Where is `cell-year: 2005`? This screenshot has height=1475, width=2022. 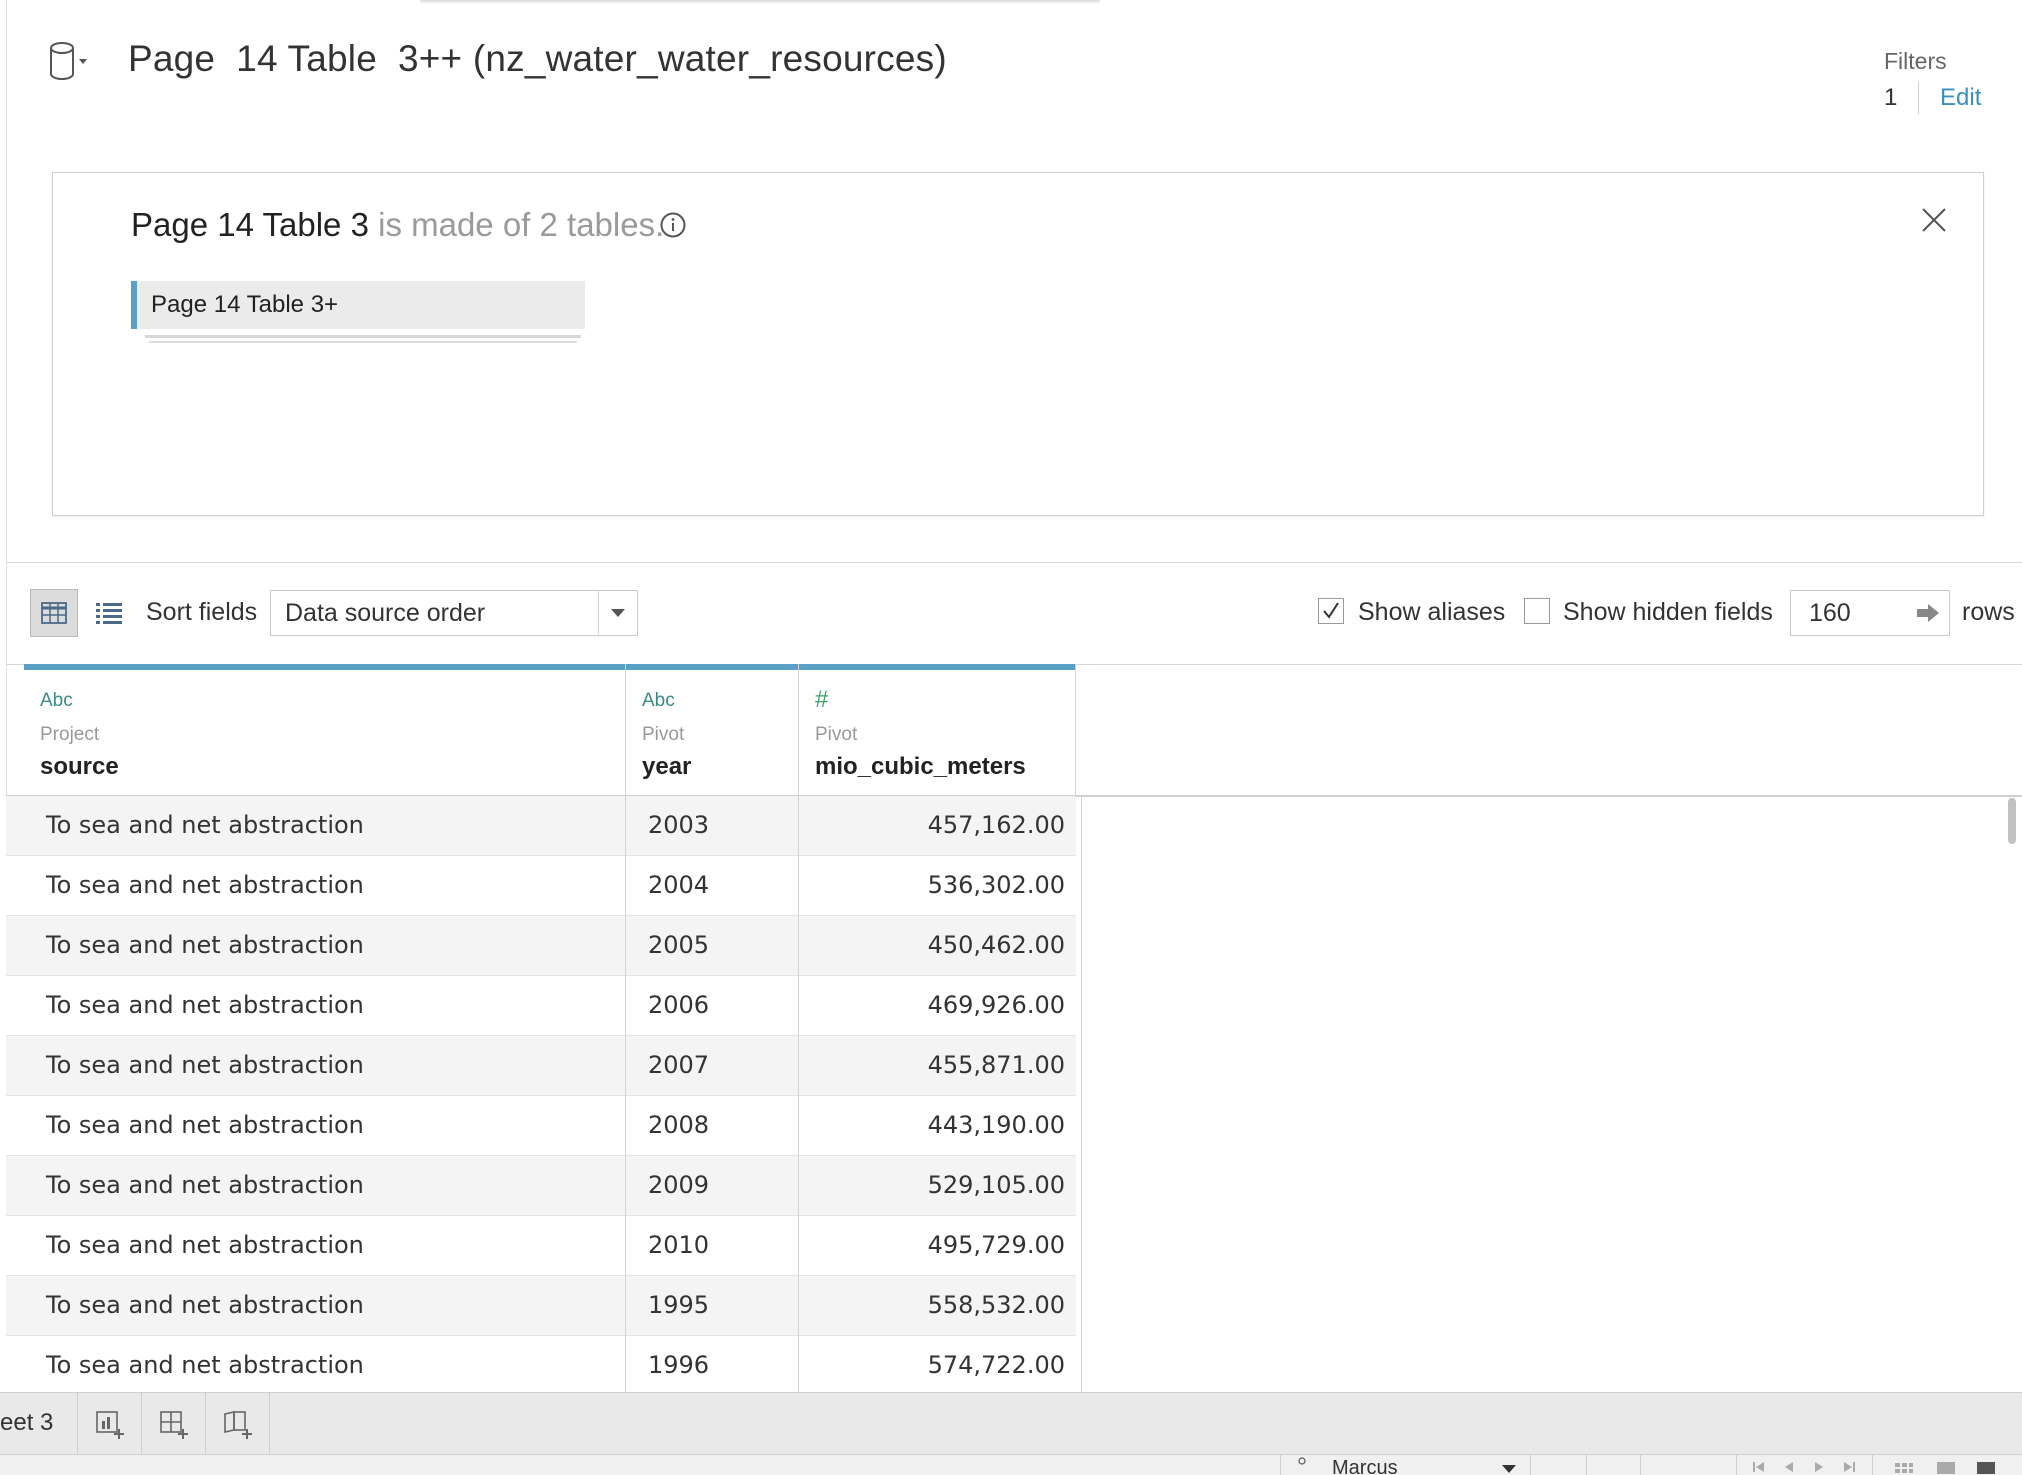 cell-year: 2005 is located at coordinates (712, 946).